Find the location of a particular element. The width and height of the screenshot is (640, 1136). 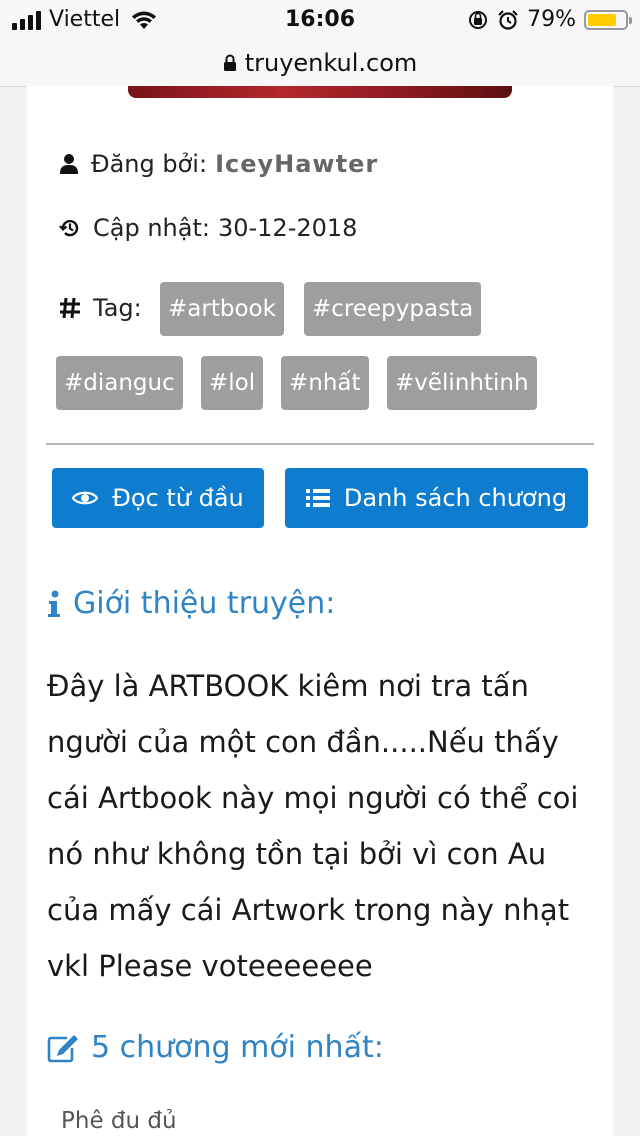

tag-lol: #lol is located at coordinates (232, 383).